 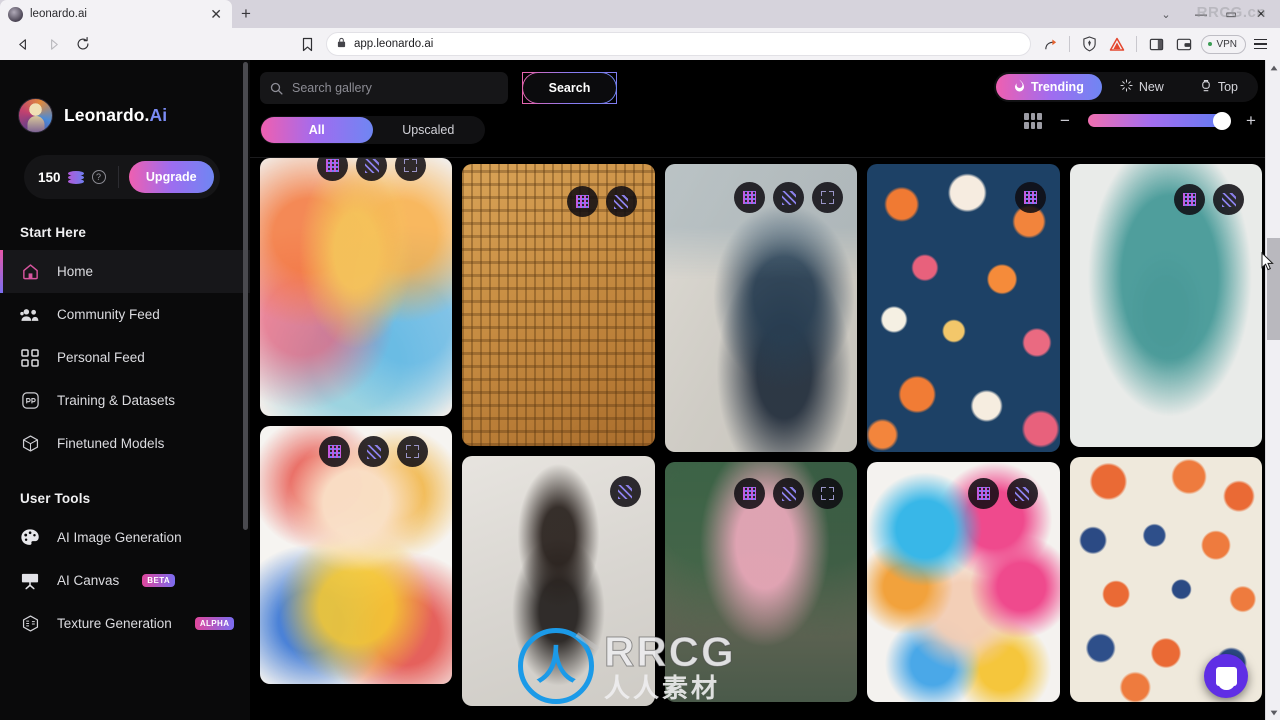 What do you see at coordinates (75, 271) in the screenshot?
I see `sidebar-item-label: Home` at bounding box center [75, 271].